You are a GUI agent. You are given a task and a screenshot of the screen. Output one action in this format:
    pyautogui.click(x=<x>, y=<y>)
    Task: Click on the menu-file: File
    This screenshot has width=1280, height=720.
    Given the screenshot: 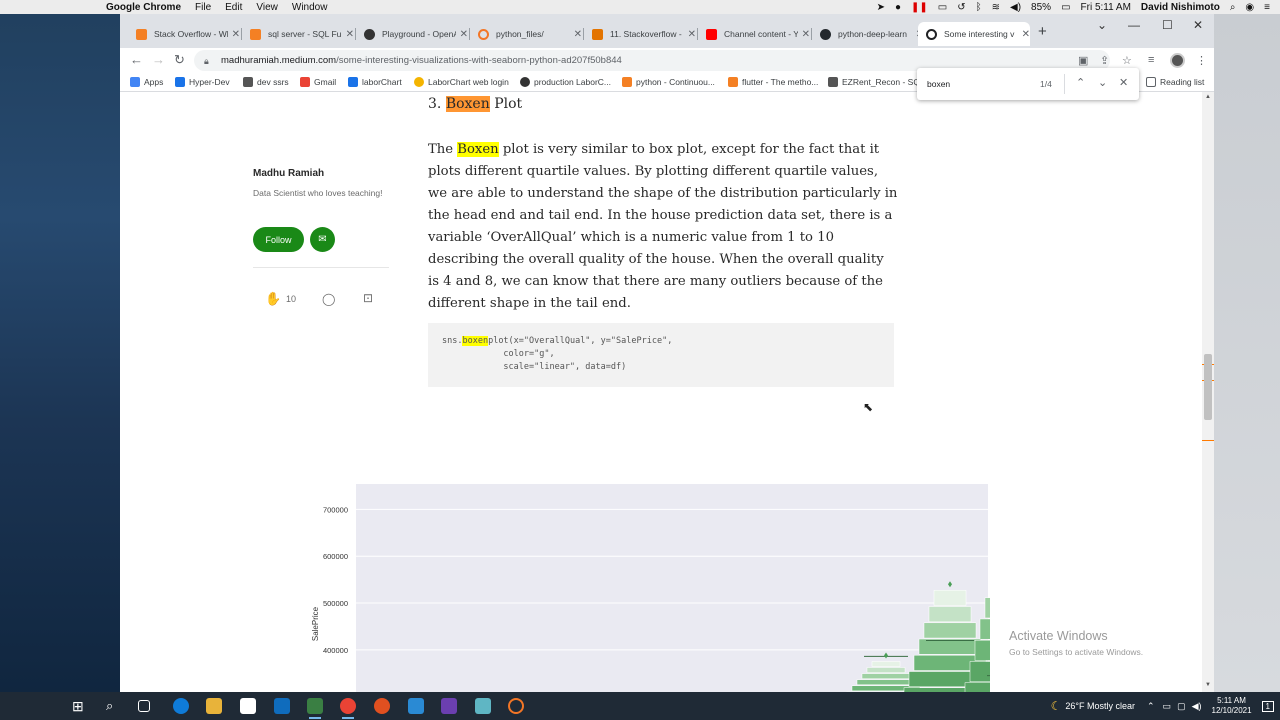 What is the action you would take?
    pyautogui.click(x=203, y=7)
    